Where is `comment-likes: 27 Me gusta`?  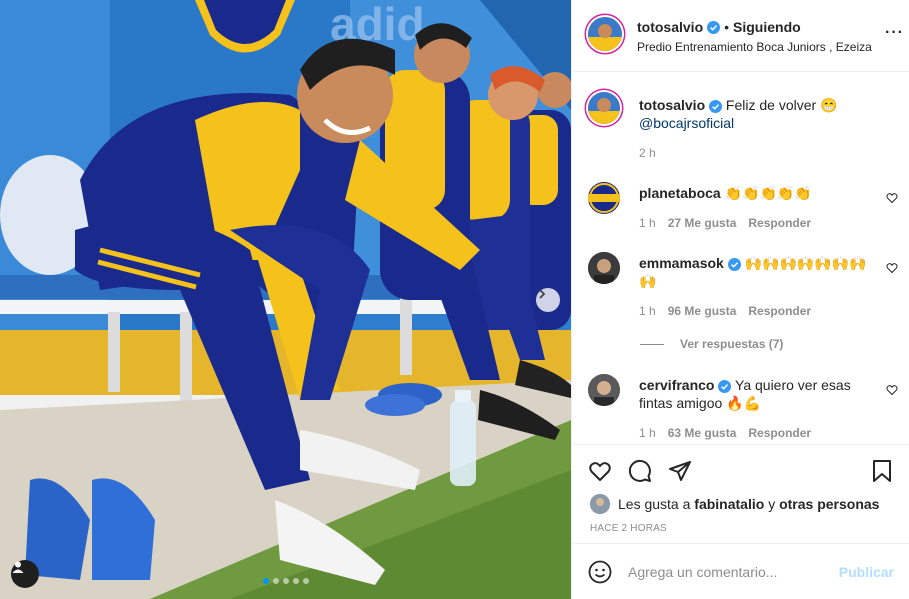 comment-likes: 27 Me gusta is located at coordinates (702, 223).